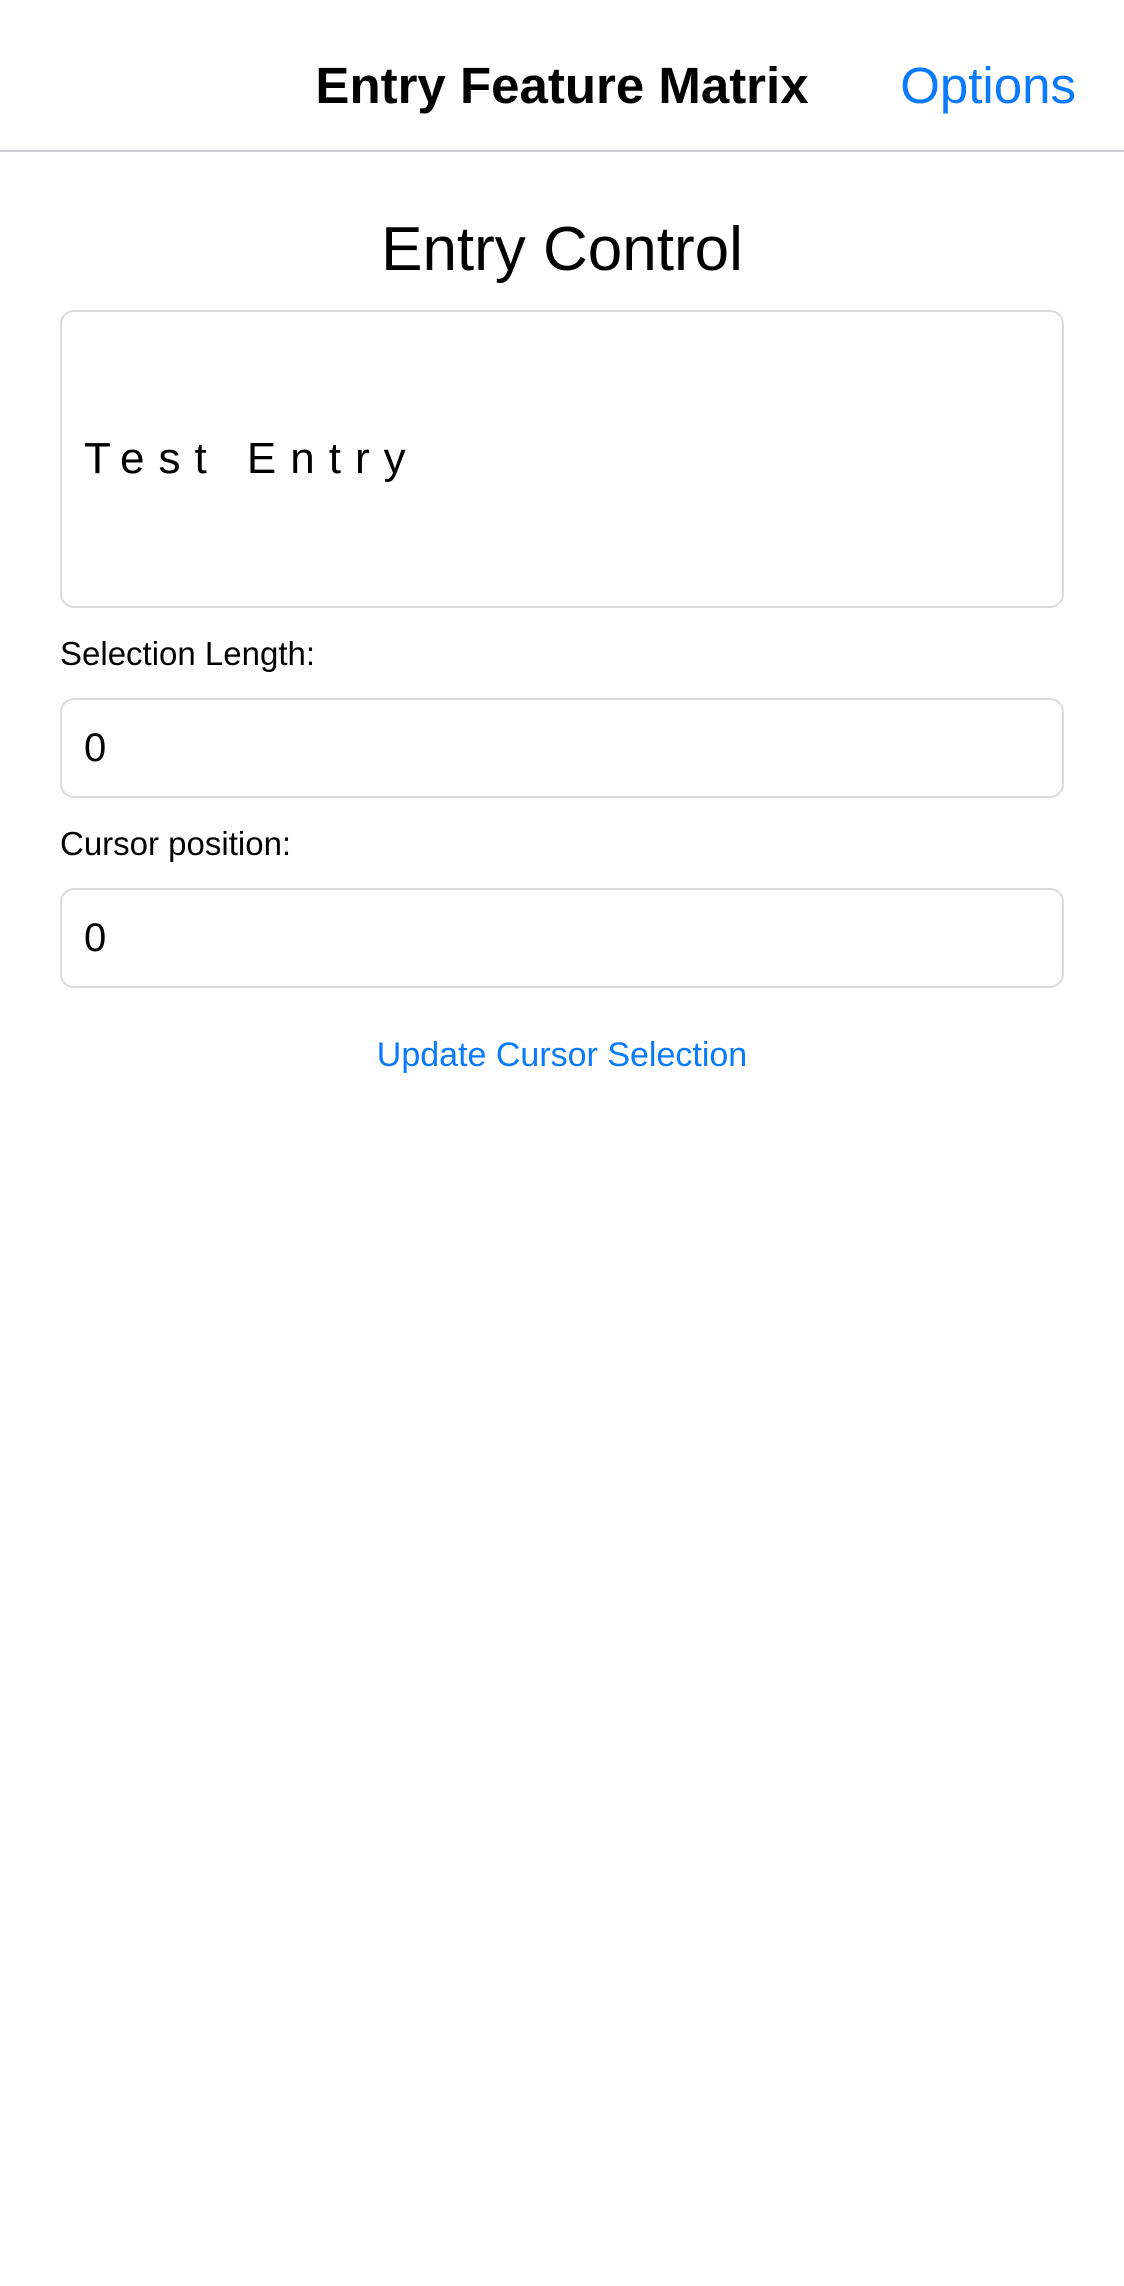 The width and height of the screenshot is (1124, 2286). I want to click on test-entry-value: Test Entry, so click(252, 458).